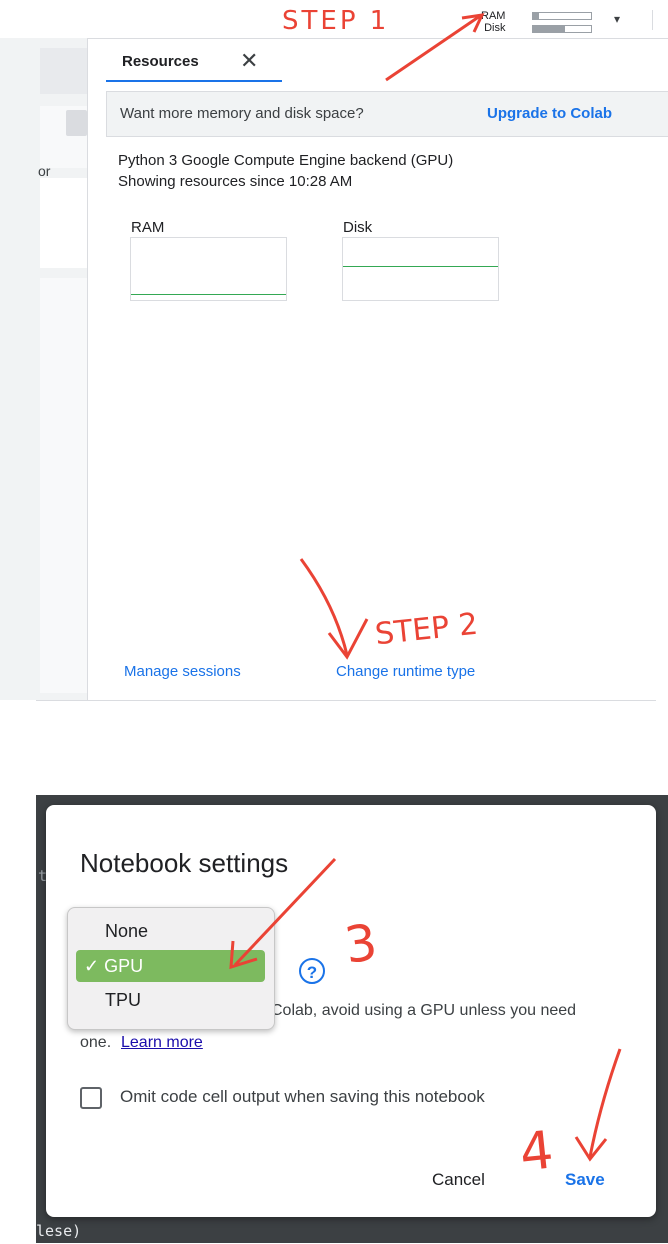 Image resolution: width=668 pixels, height=1244 pixels. I want to click on dropdown-option-tpu: TPU, so click(123, 1000).